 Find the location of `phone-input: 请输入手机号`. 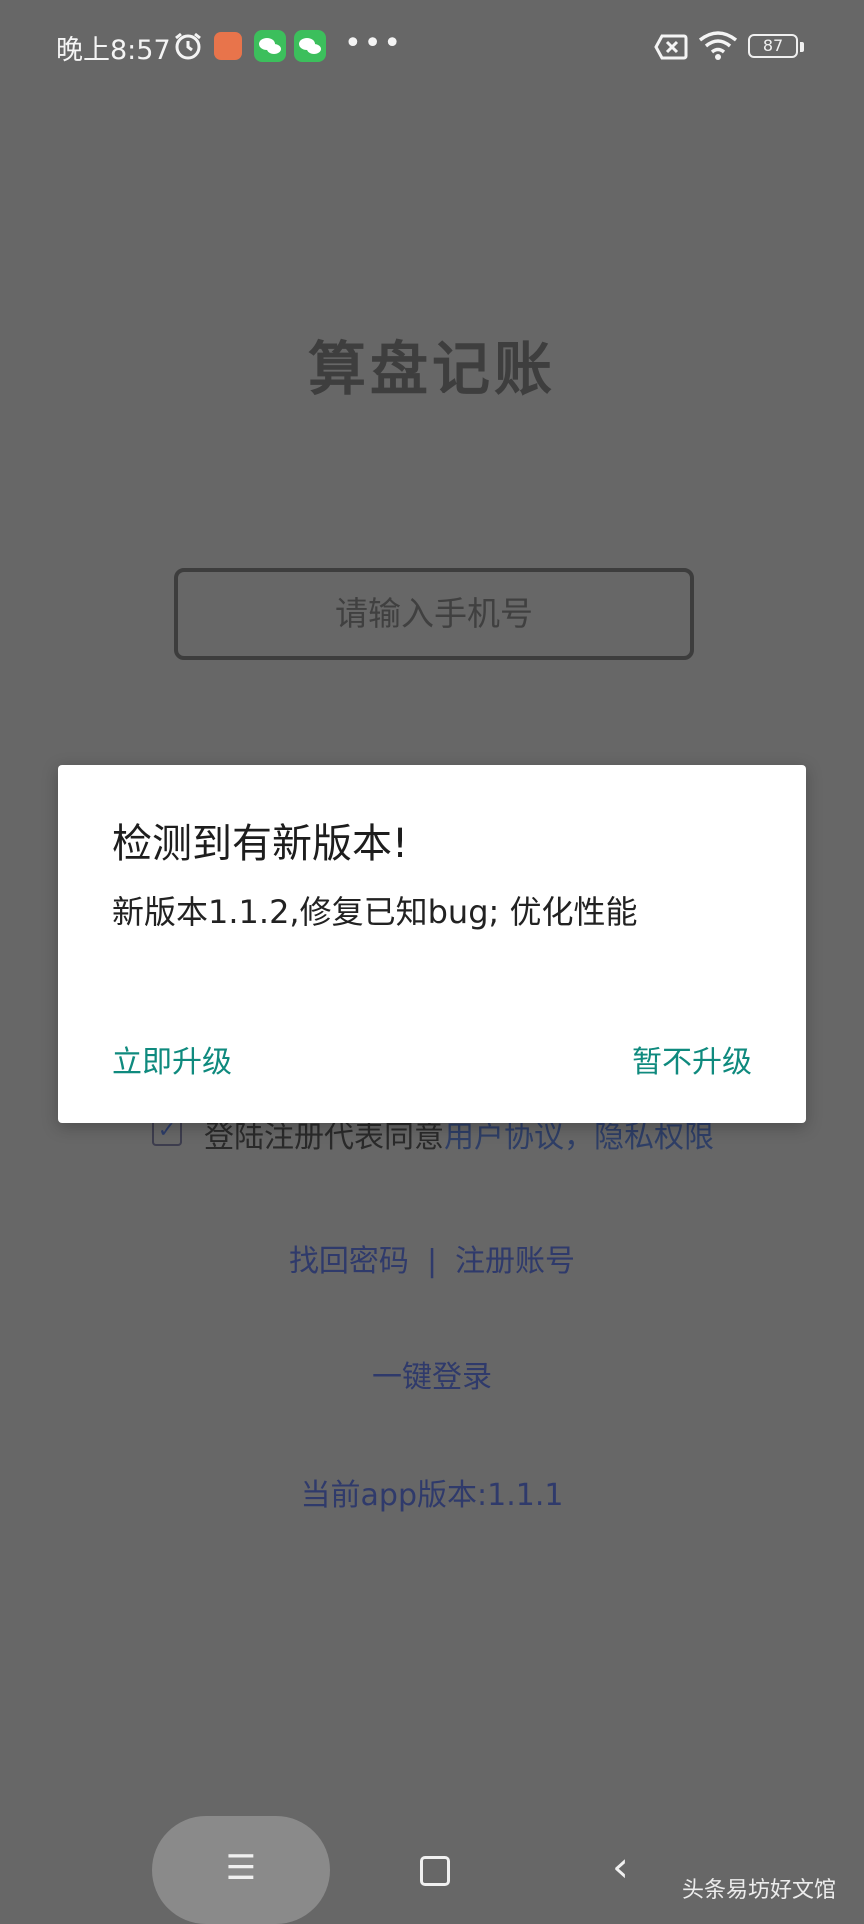

phone-input: 请输入手机号 is located at coordinates (434, 614).